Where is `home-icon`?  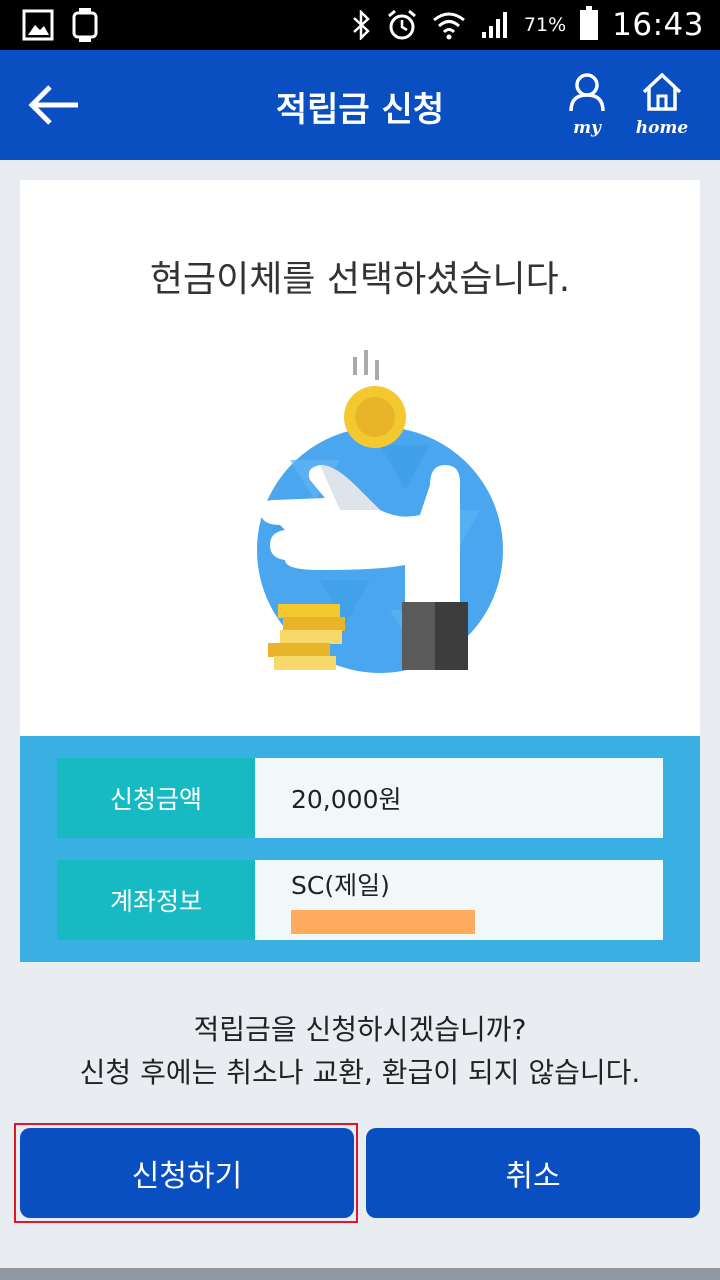
home-icon is located at coordinates (662, 91).